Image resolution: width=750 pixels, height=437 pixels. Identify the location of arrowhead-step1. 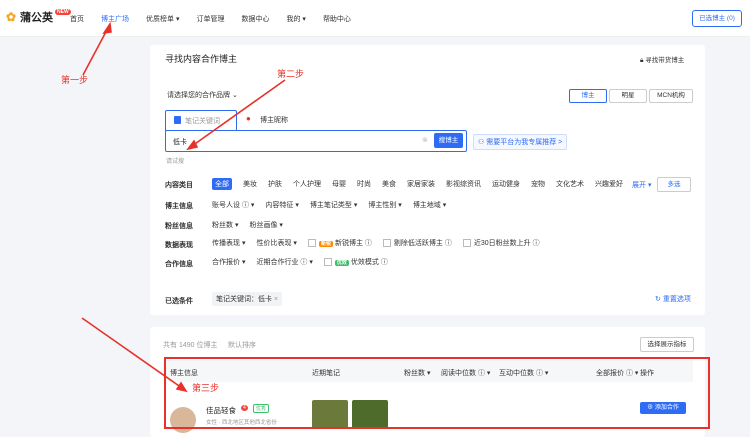
(107, 28).